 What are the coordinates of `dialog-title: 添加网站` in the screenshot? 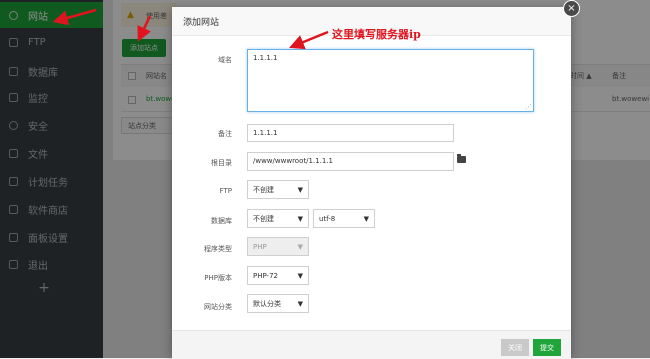 It's located at (201, 23).